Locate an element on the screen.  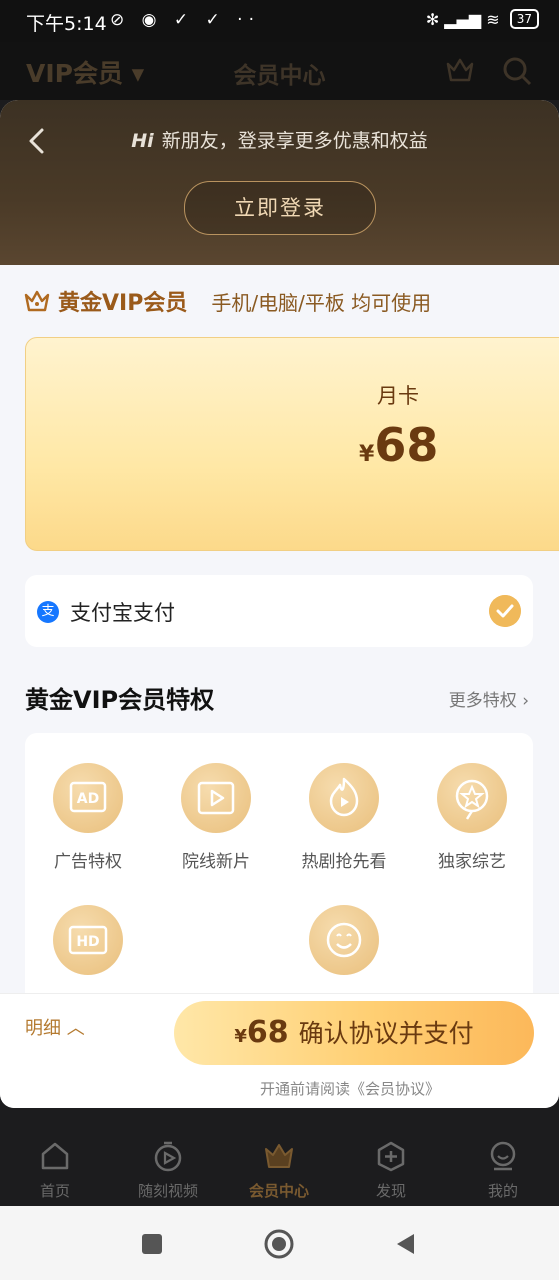
svg-text: HD is located at coordinates (87, 942).